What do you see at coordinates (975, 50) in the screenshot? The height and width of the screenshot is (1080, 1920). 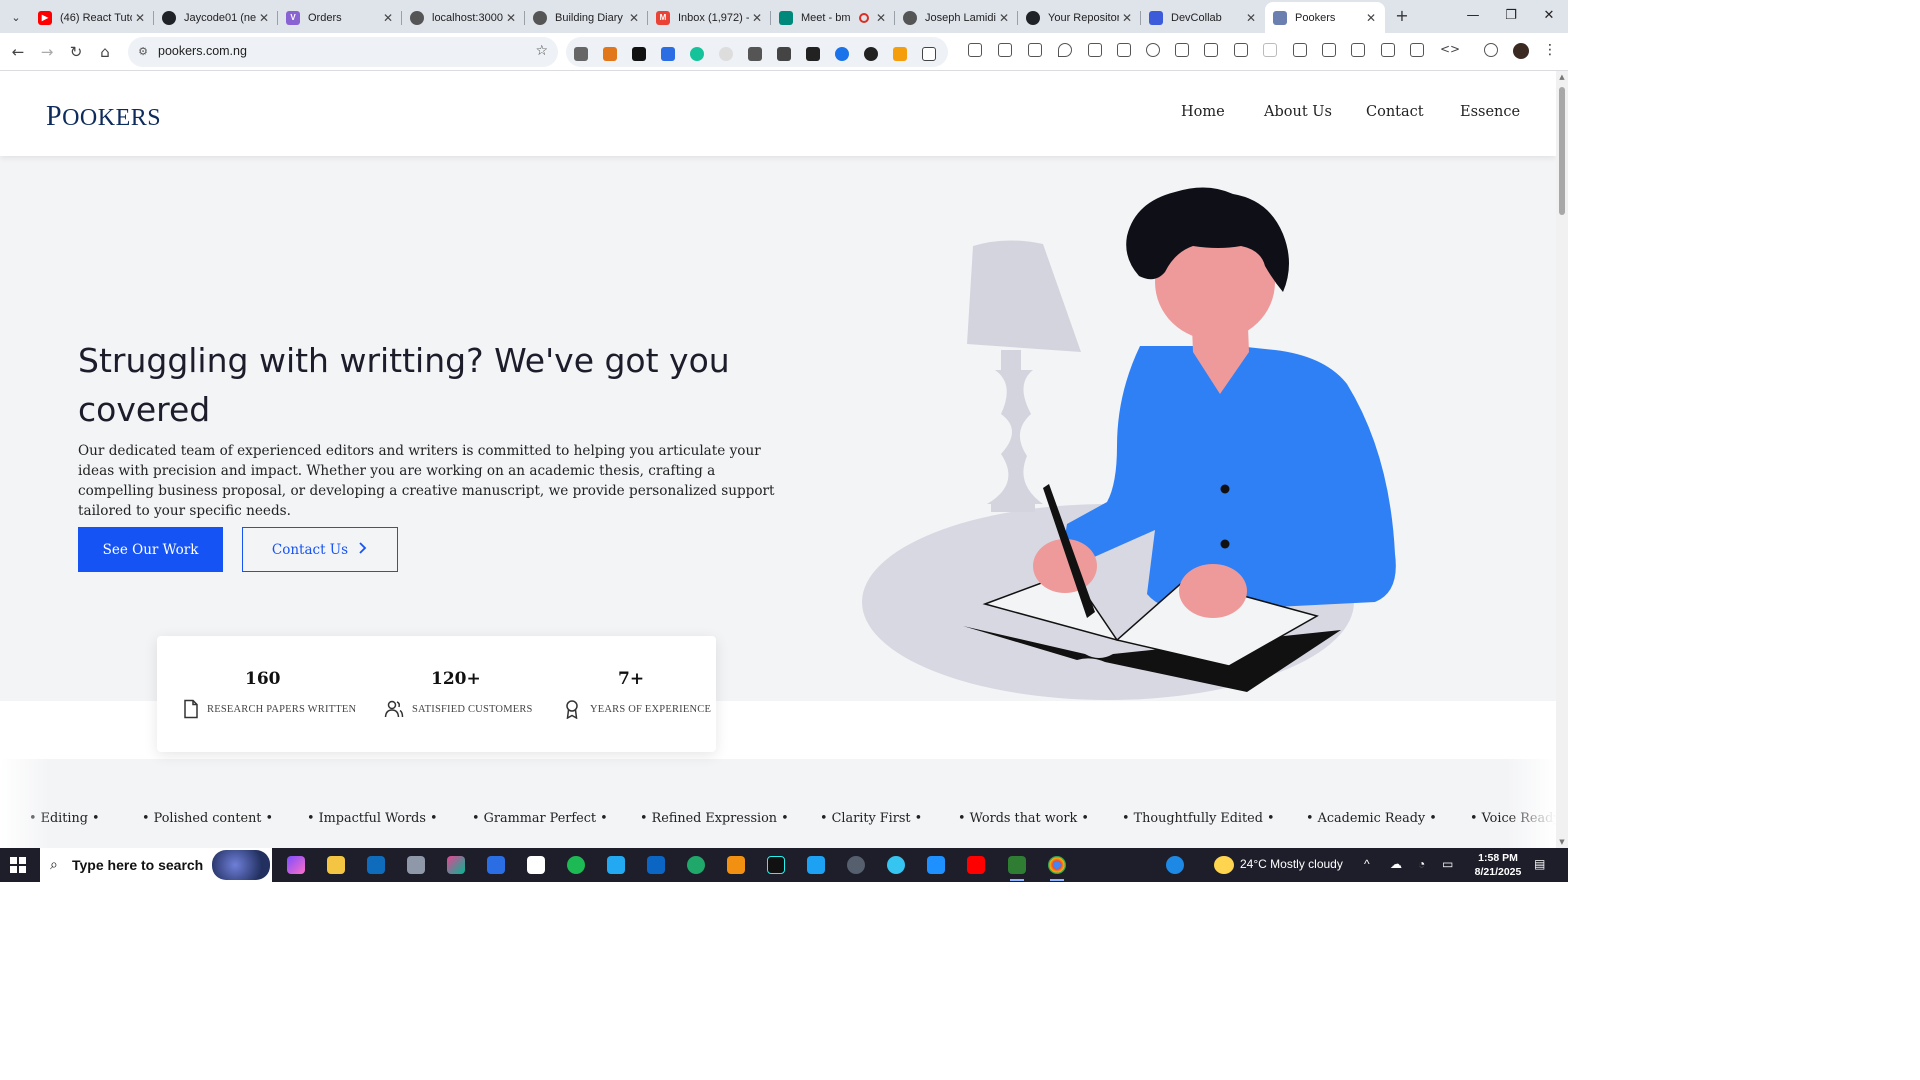 I see `incognito-icon` at bounding box center [975, 50].